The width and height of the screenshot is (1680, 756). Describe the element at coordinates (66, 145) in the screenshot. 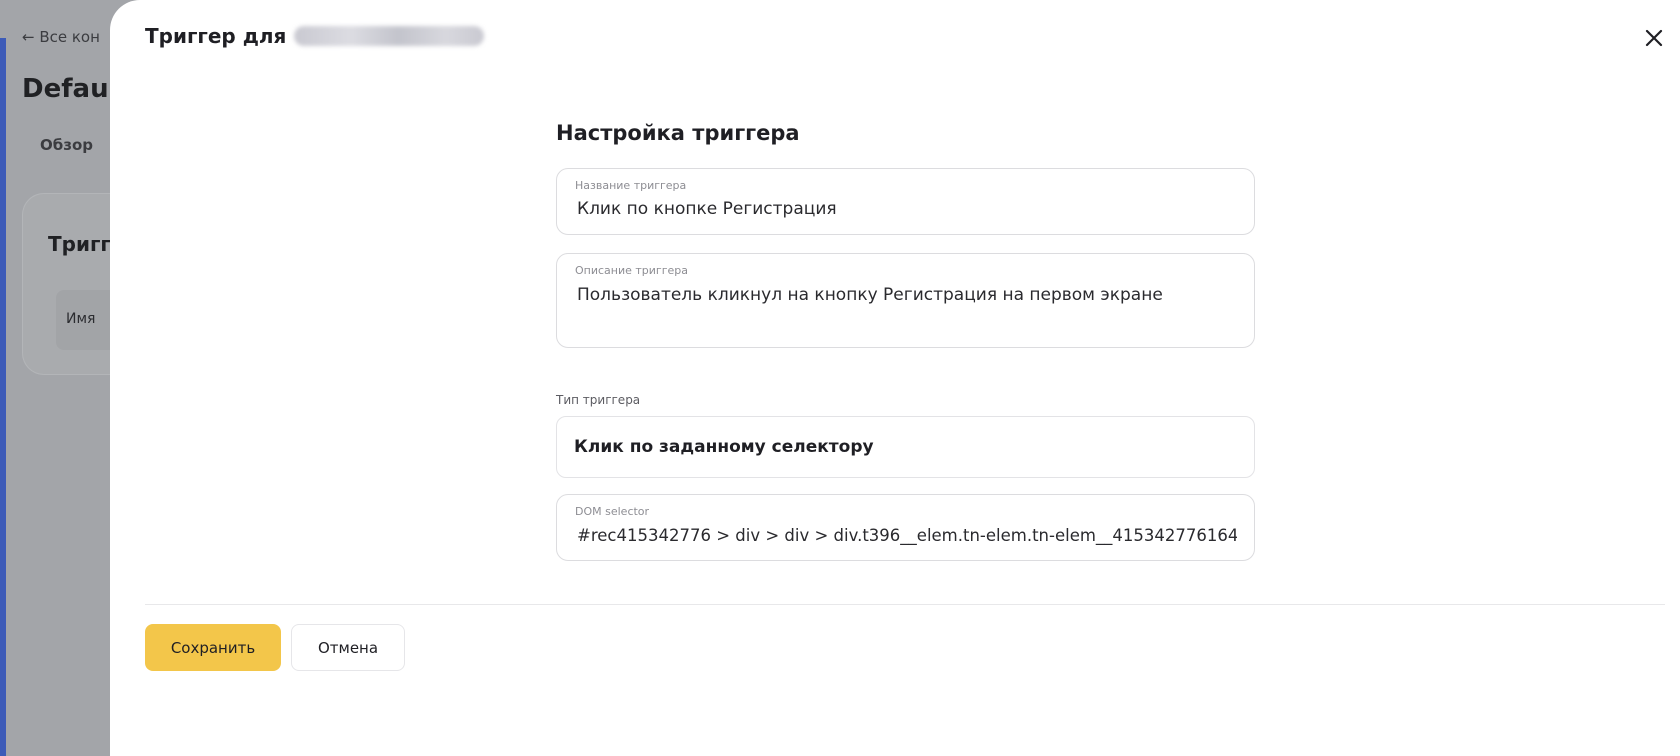

I see `tab-overview: Обзор` at that location.